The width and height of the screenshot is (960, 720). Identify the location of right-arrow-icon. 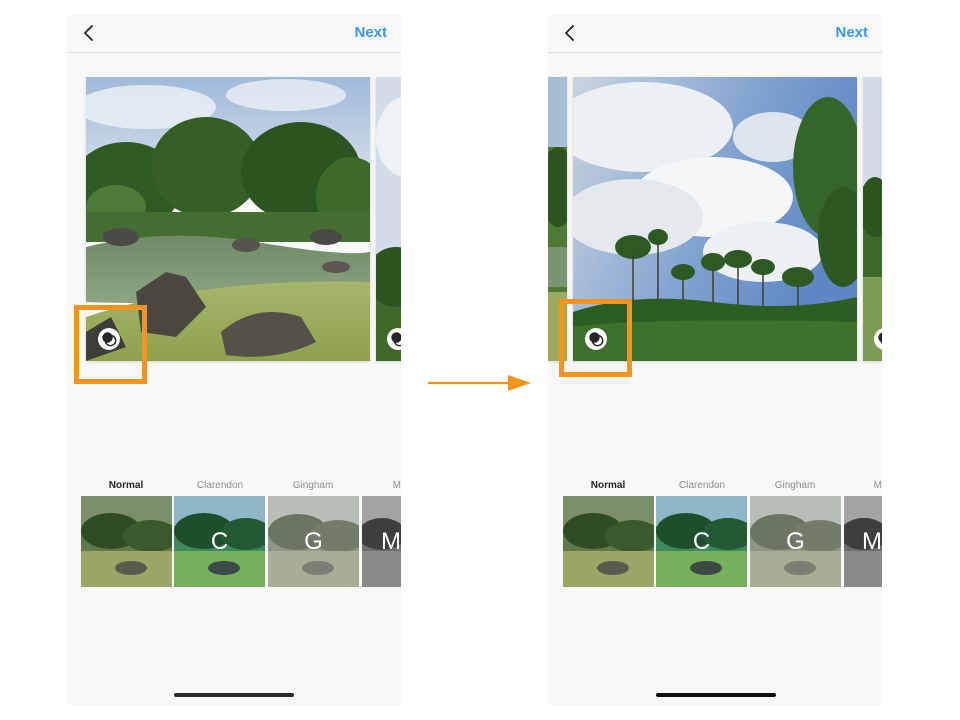
(479, 383).